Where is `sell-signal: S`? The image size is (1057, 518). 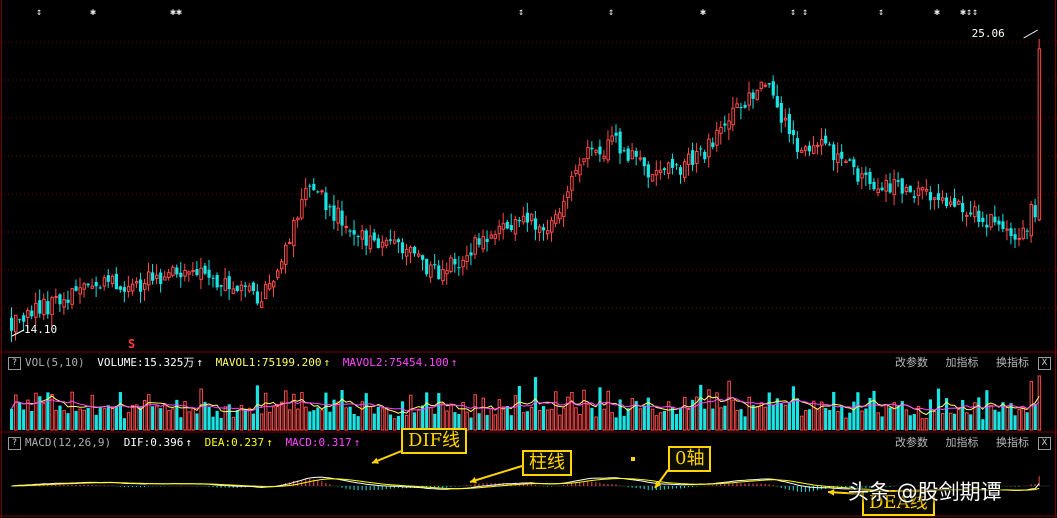 sell-signal: S is located at coordinates (131, 344).